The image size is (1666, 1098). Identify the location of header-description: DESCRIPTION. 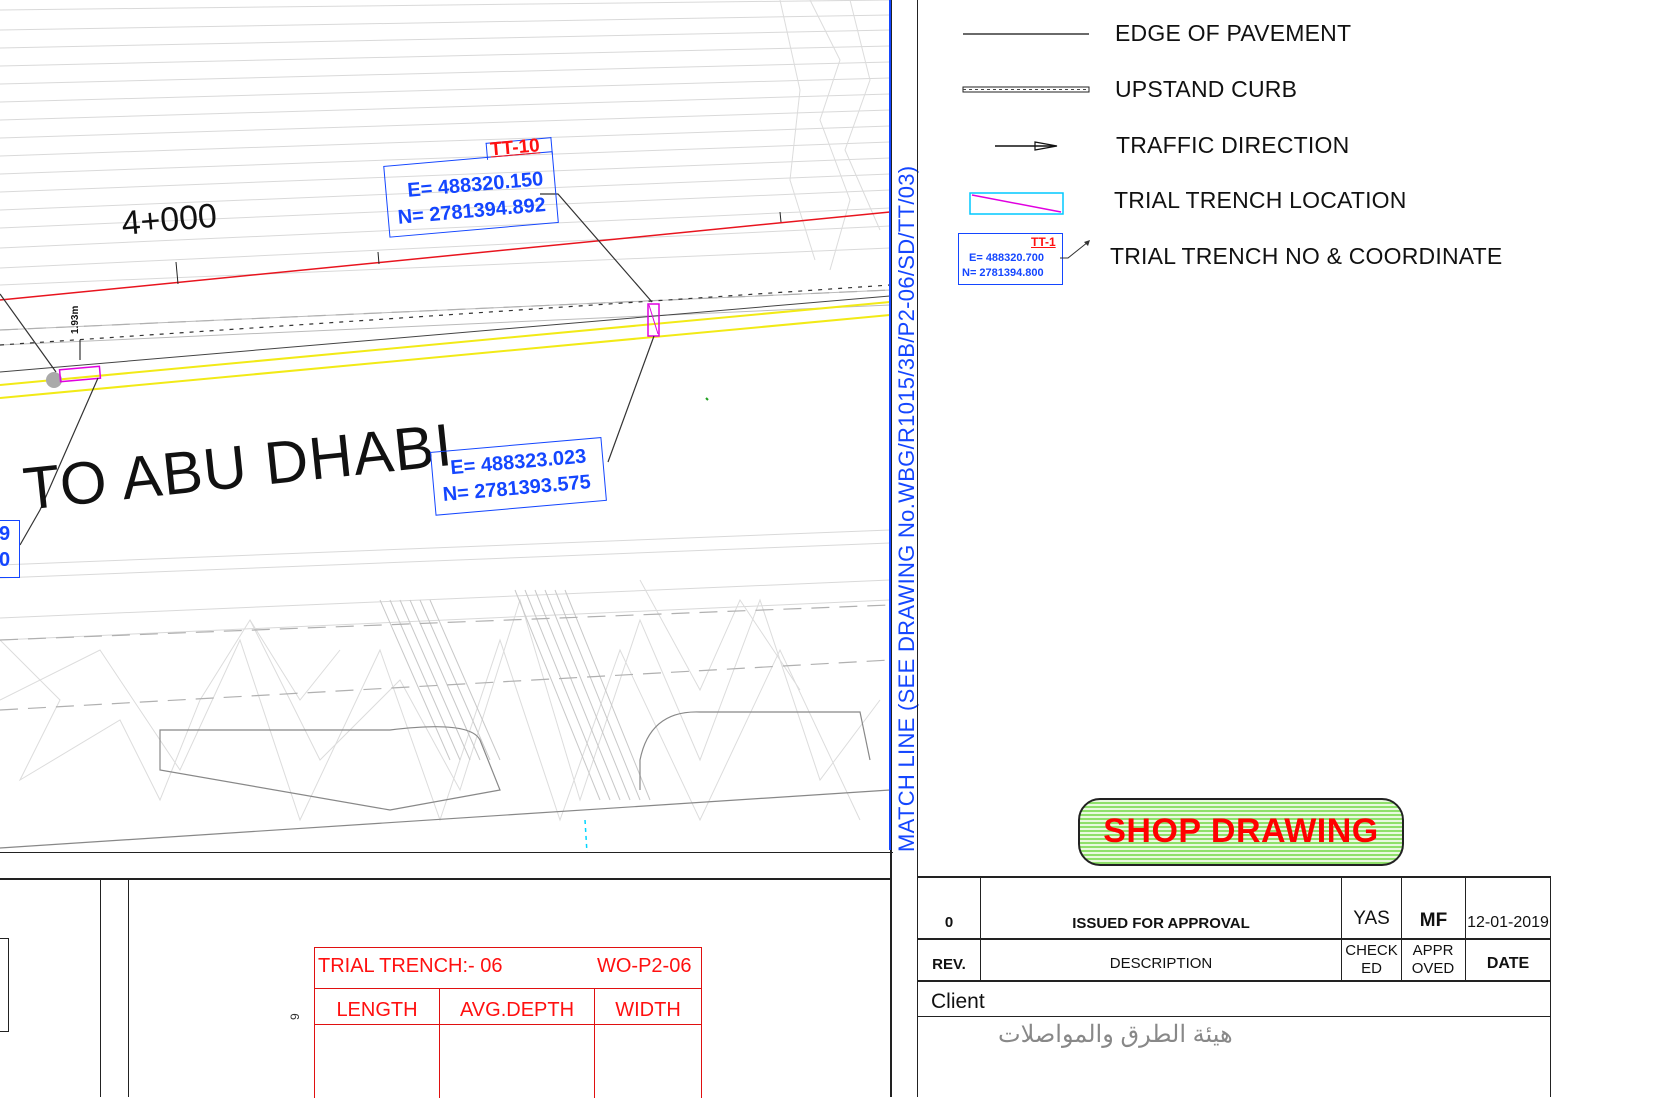
(1161, 963).